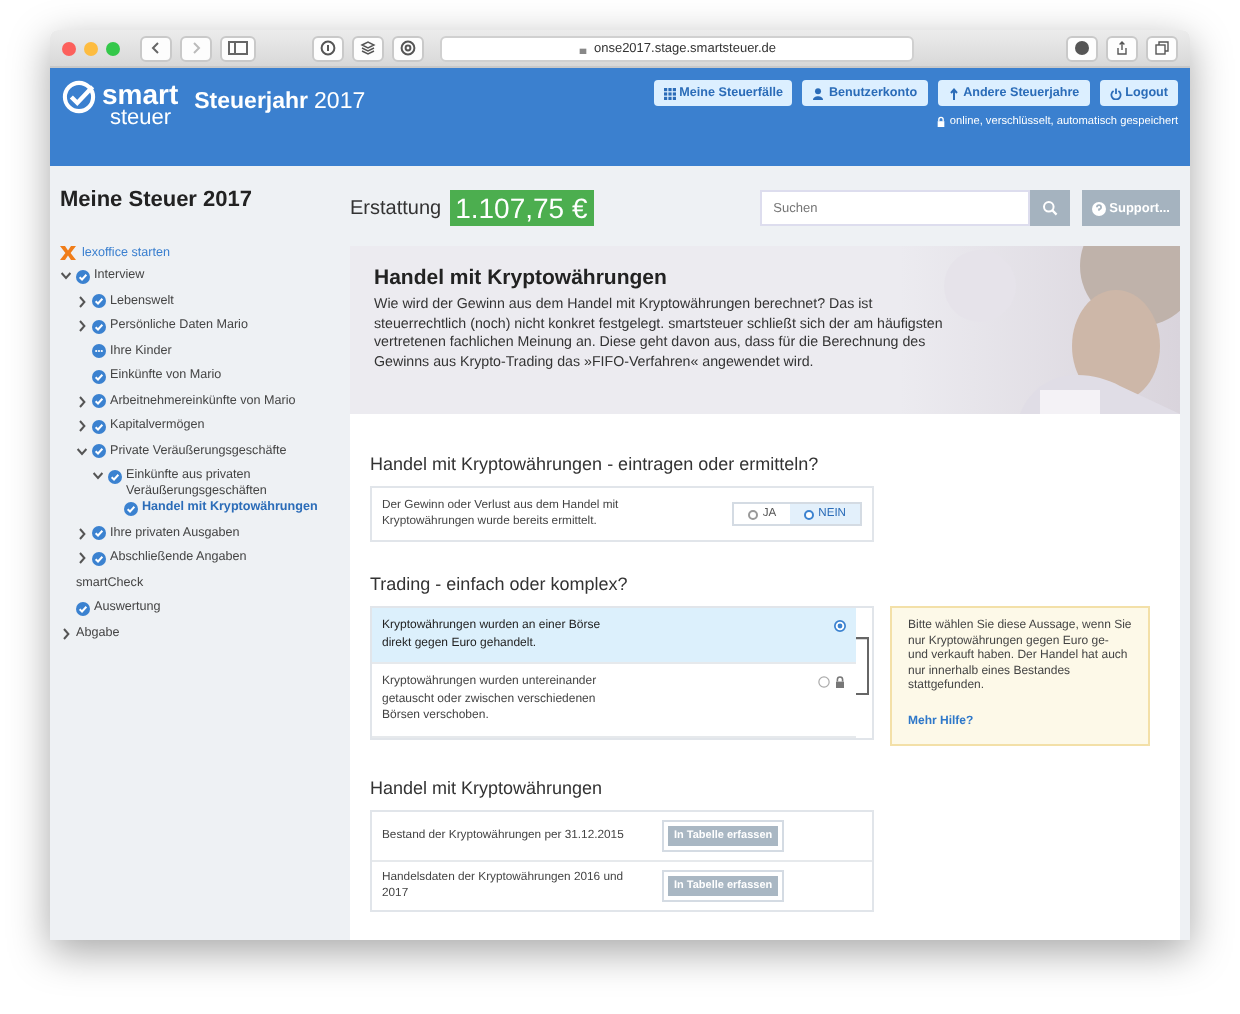 The image size is (1240, 1014). I want to click on sidebar-icon, so click(238, 48).